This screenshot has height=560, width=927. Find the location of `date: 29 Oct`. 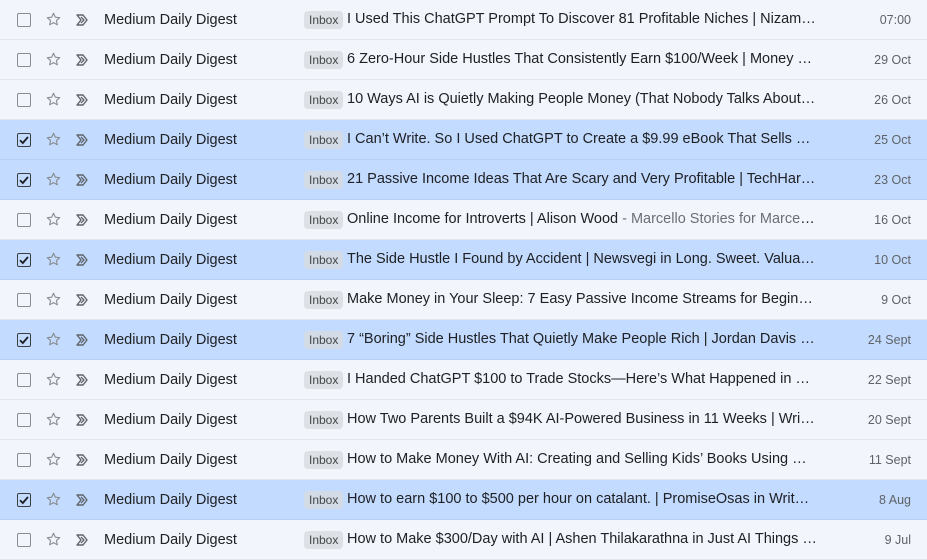

date: 29 Oct is located at coordinates (892, 59).